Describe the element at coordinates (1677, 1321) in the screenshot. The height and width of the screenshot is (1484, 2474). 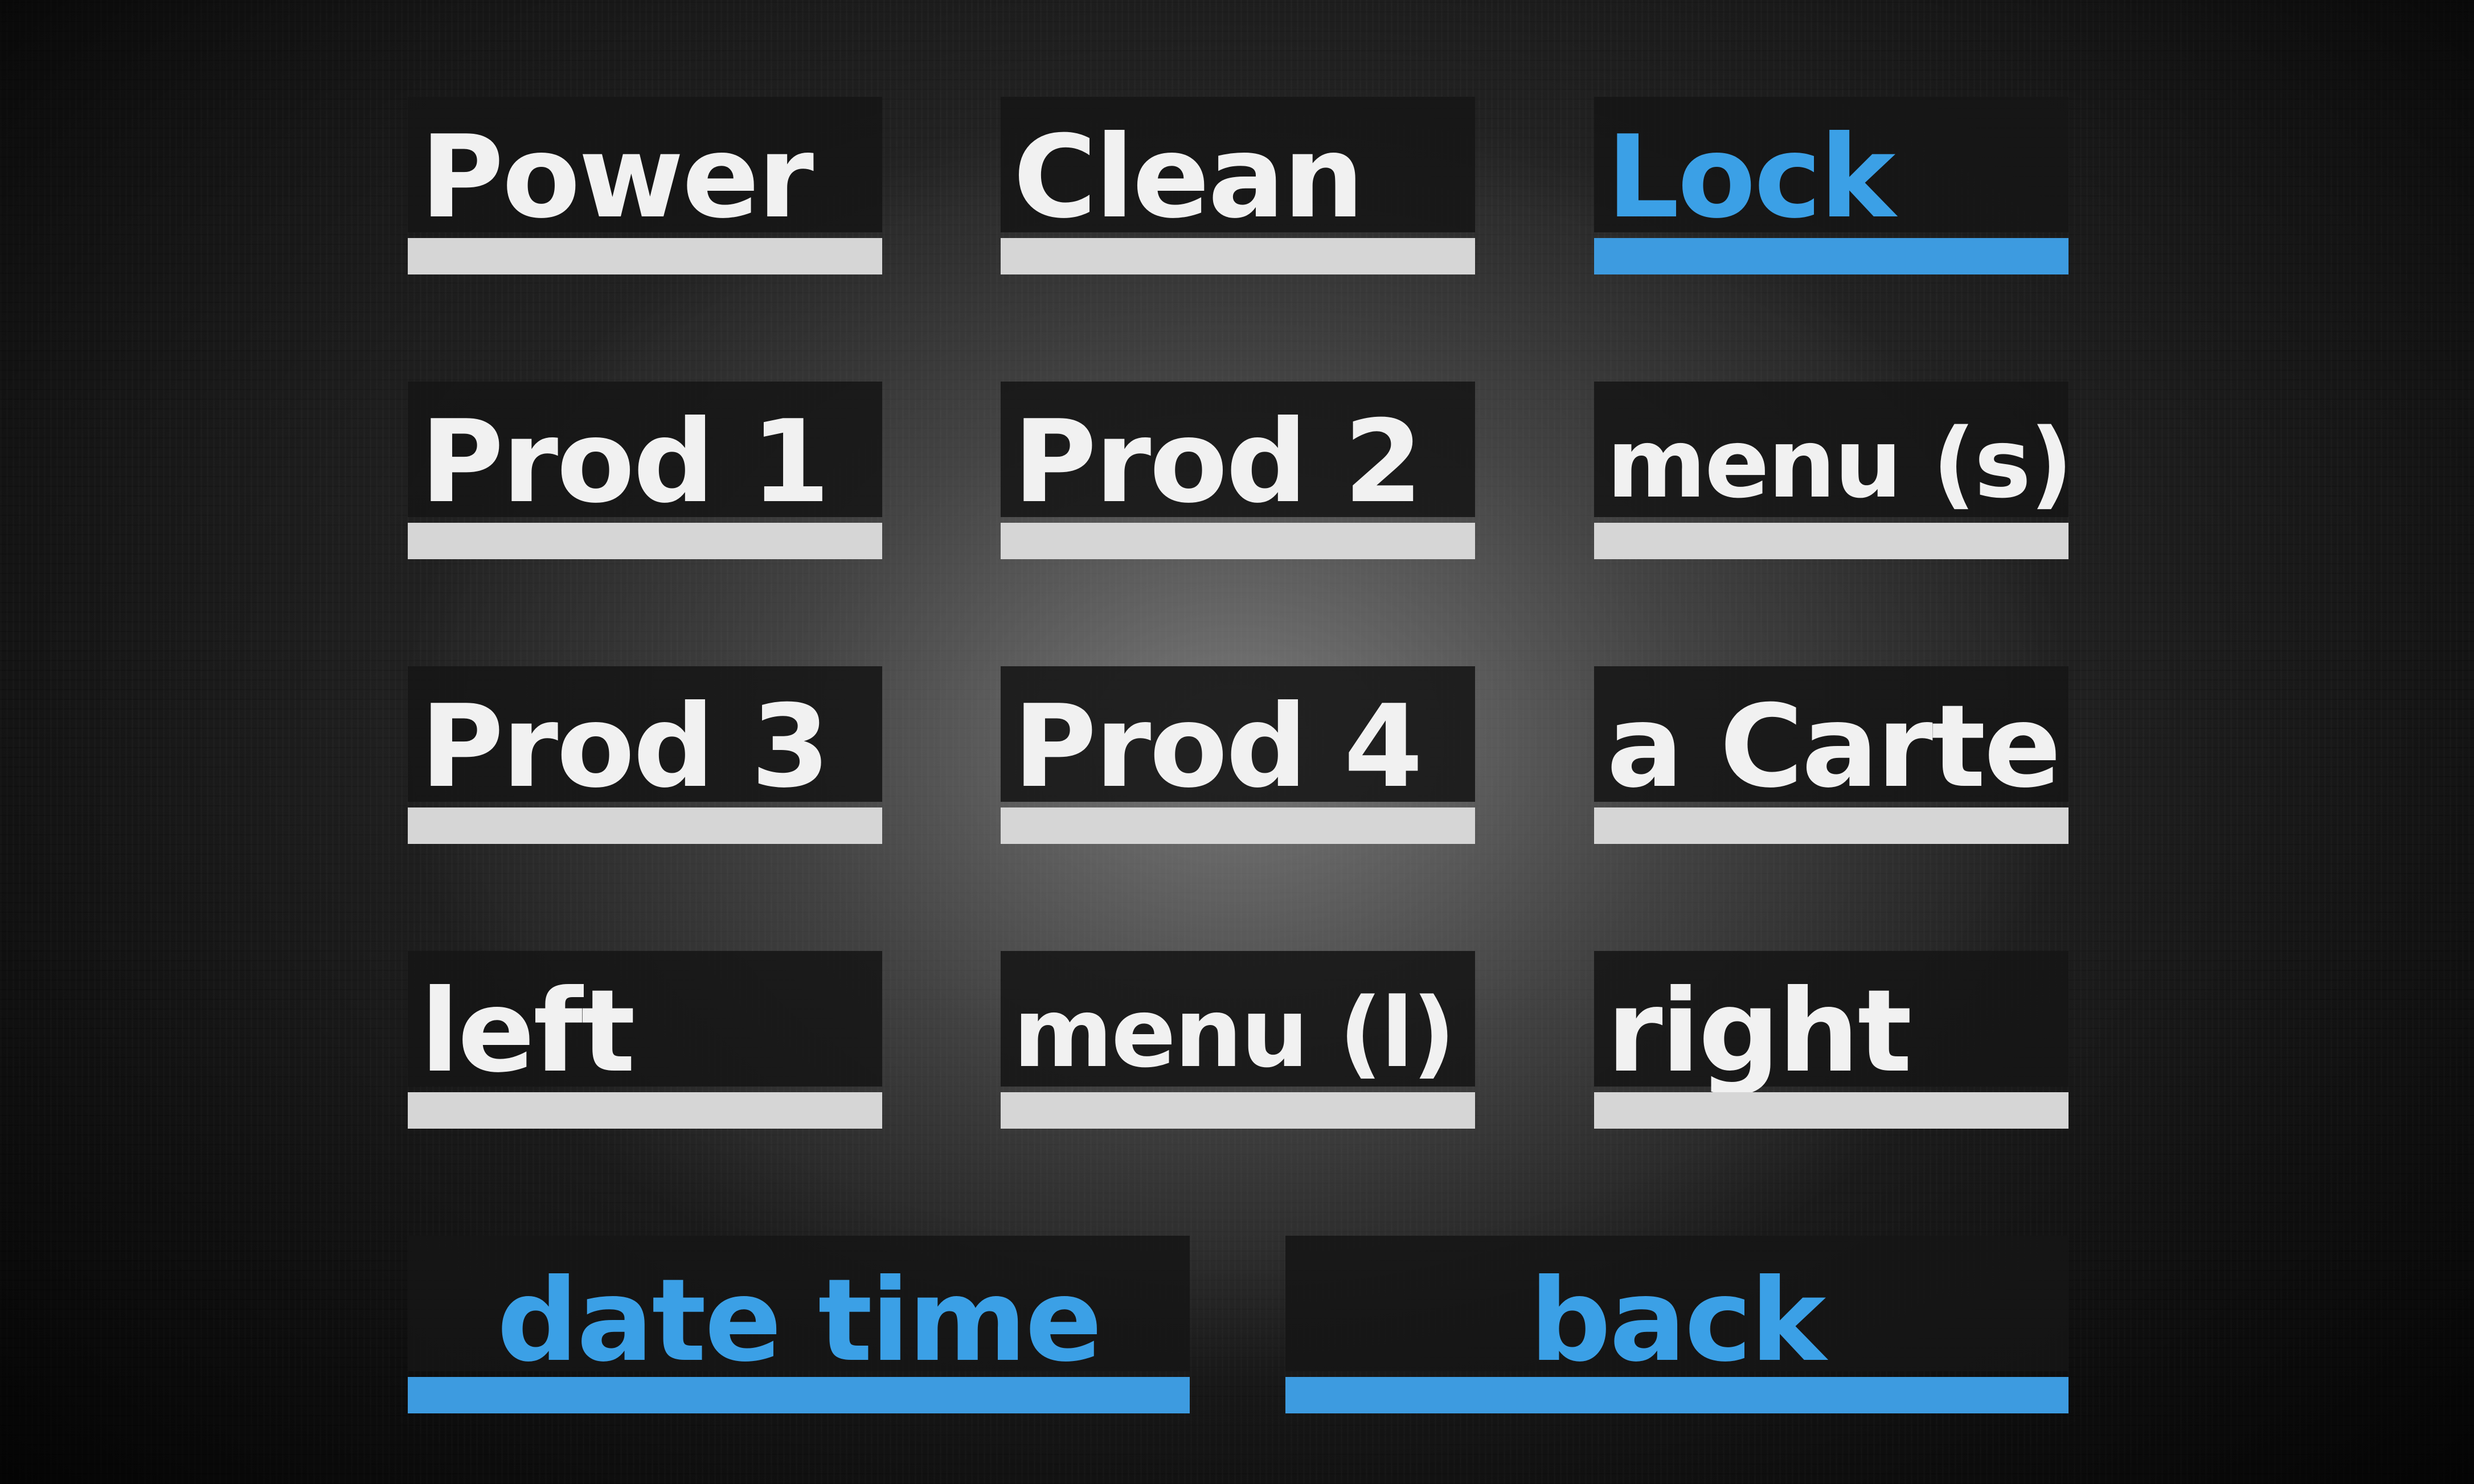
I see `back-label: back` at that location.